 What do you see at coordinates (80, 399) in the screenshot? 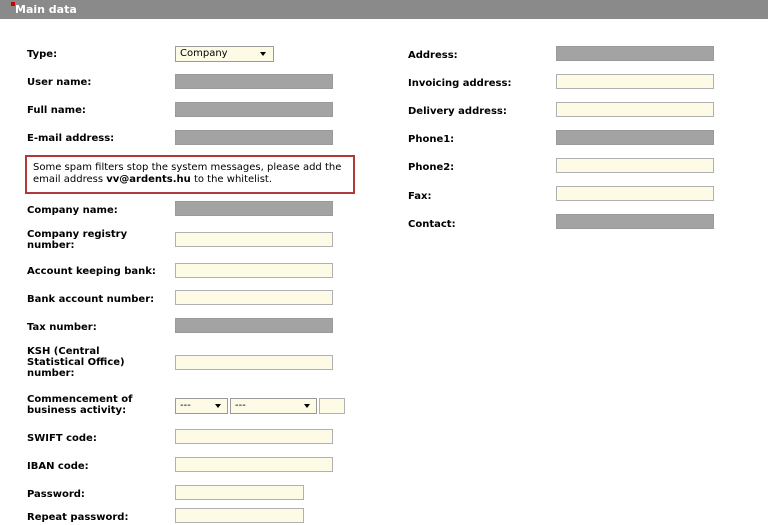
I see `commencement-label-line1: Commencement of` at bounding box center [80, 399].